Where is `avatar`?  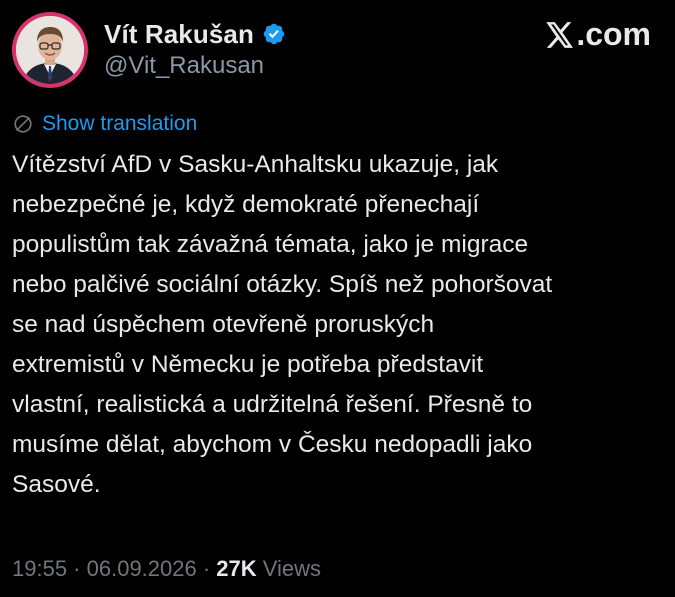 avatar is located at coordinates (50, 50).